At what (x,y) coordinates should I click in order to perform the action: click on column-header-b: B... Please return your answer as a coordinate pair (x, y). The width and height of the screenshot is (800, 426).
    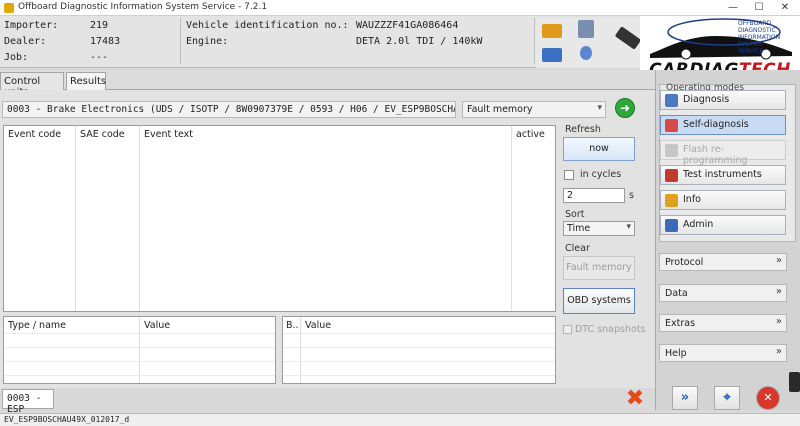
    Looking at the image, I should click on (292, 325).